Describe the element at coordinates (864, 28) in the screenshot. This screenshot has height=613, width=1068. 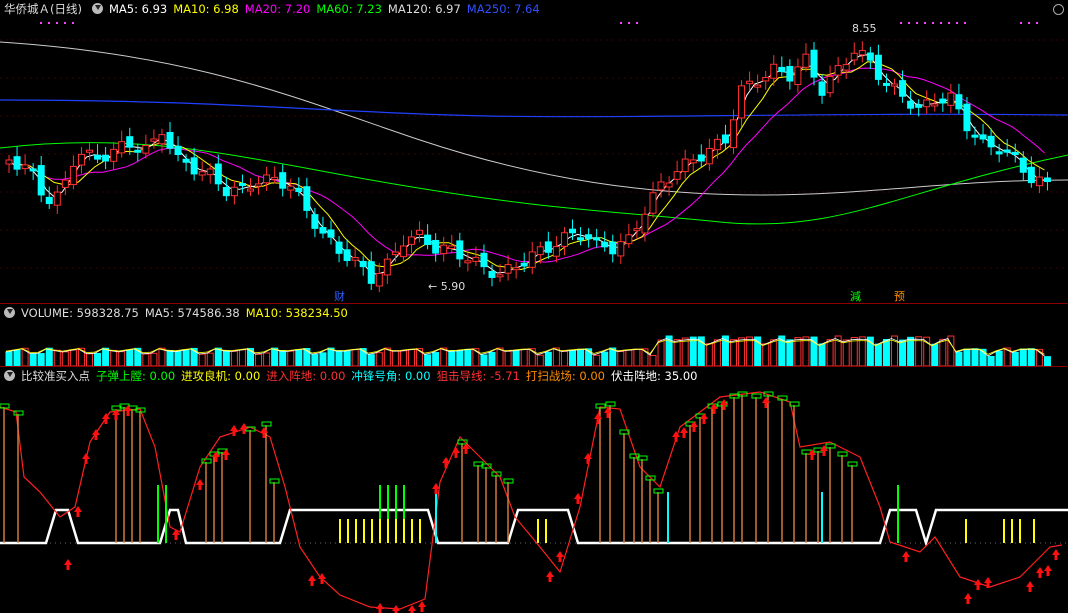
I see `high-price-label: 8.55` at that location.